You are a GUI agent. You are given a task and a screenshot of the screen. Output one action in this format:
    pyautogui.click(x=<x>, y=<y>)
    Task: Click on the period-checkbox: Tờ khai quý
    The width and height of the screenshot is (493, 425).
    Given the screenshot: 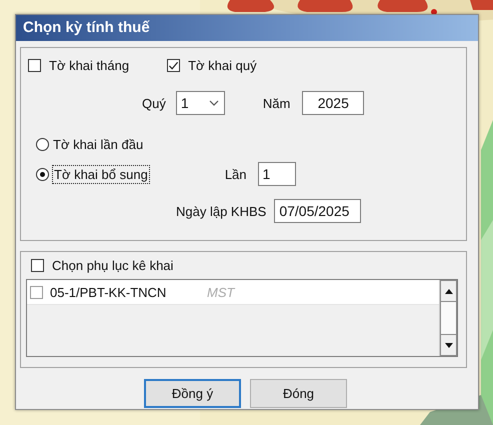 What is the action you would take?
    pyautogui.click(x=212, y=65)
    